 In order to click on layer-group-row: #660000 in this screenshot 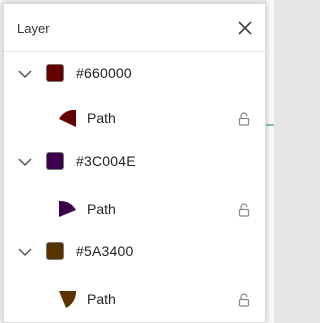, I will do `click(134, 74)`.